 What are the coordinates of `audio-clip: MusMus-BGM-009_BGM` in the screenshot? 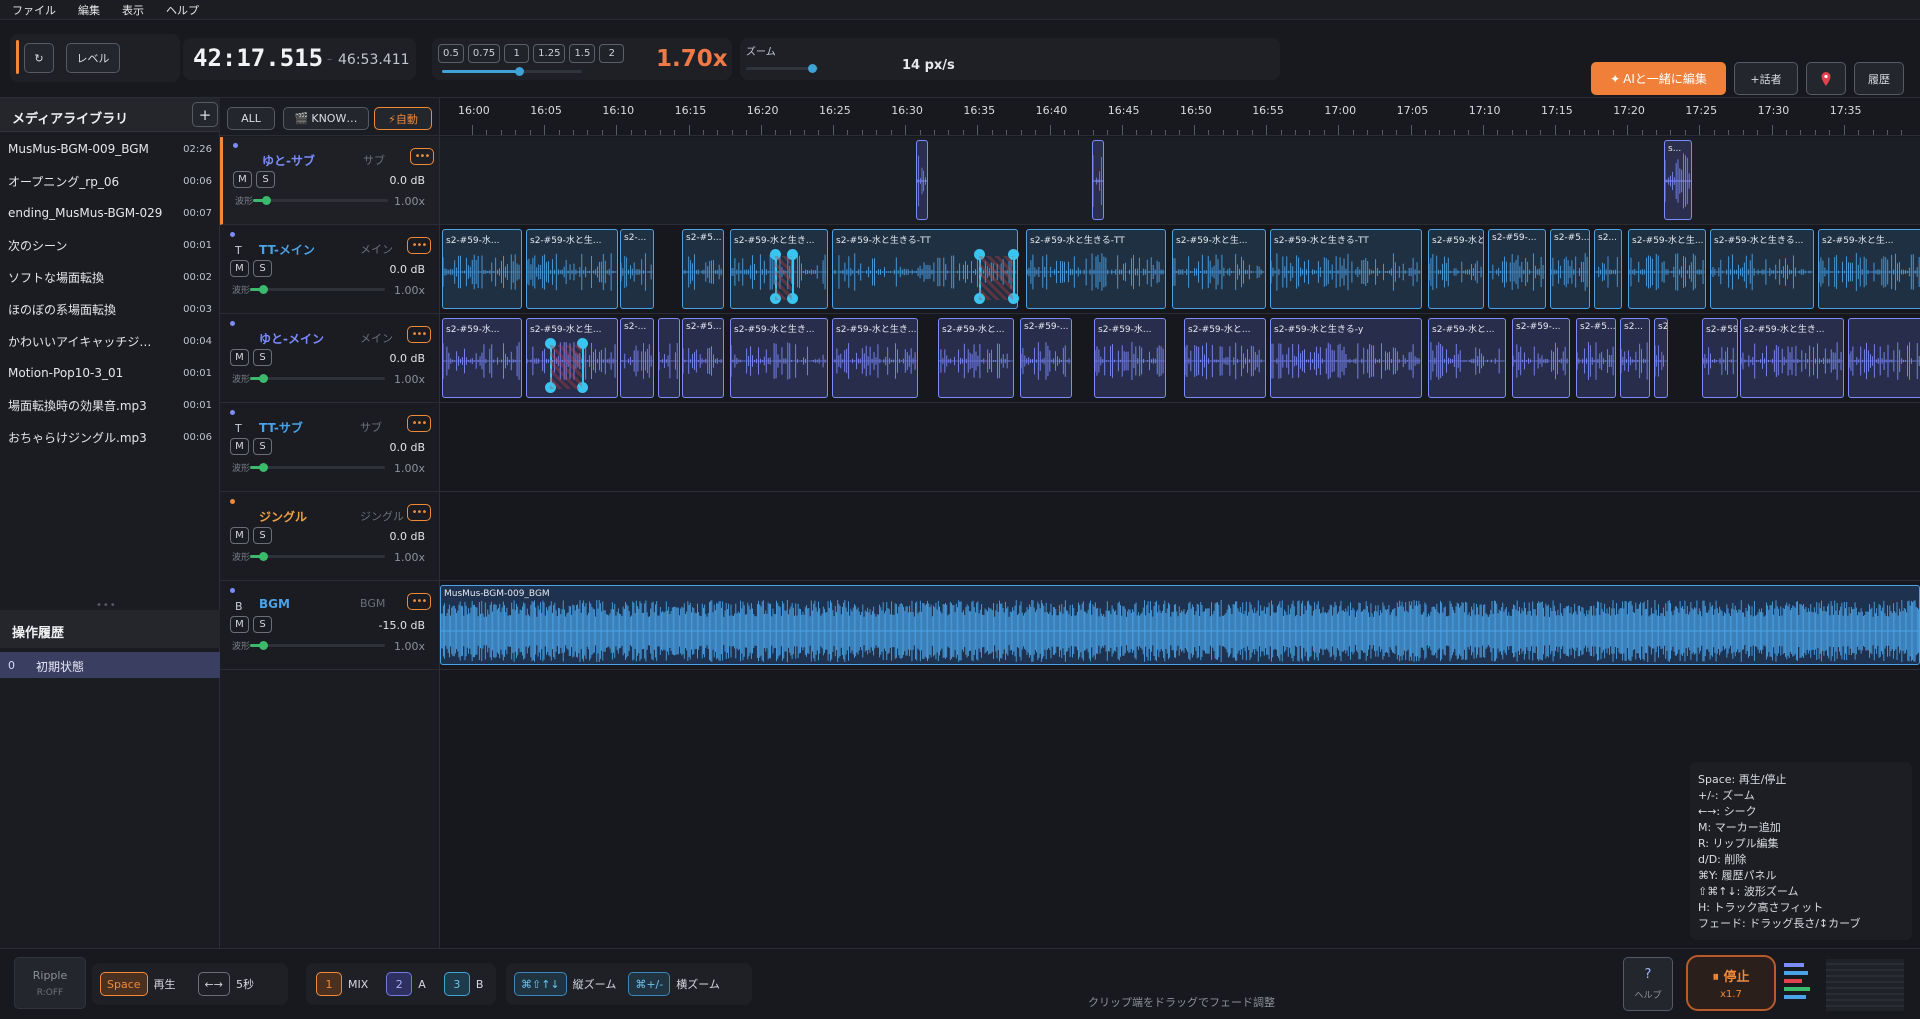 It's located at (1180, 625).